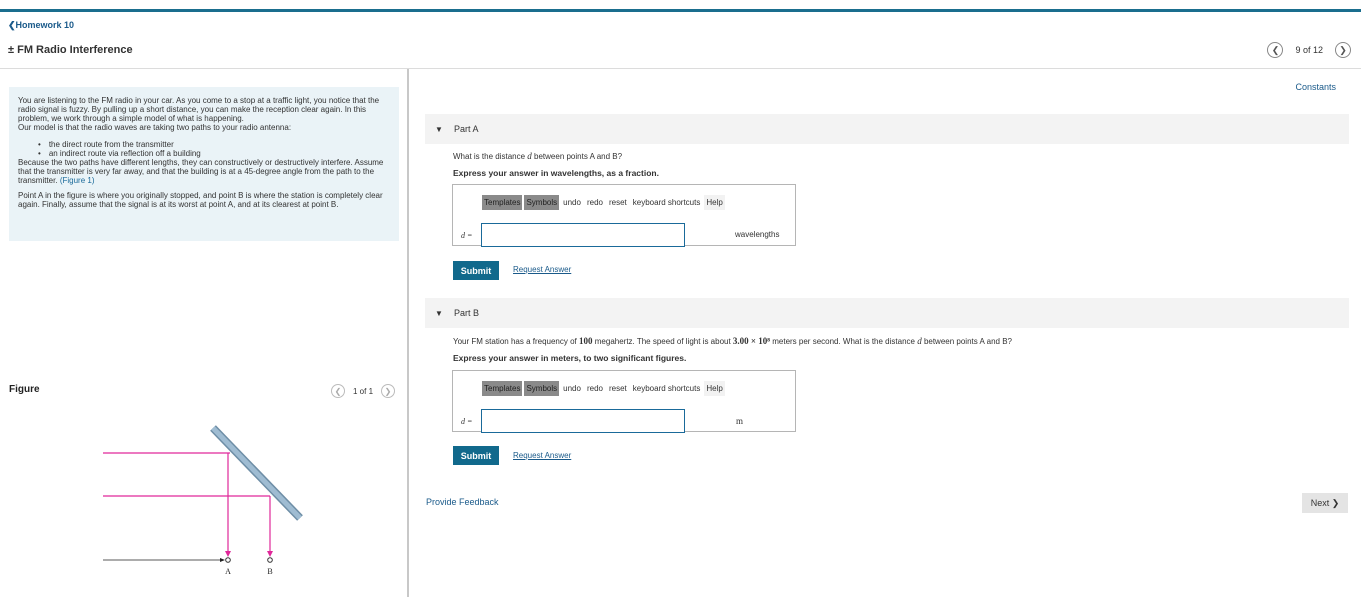 This screenshot has height=597, width=1361. Describe the element at coordinates (269, 571) in the screenshot. I see `point-b-label: B` at that location.